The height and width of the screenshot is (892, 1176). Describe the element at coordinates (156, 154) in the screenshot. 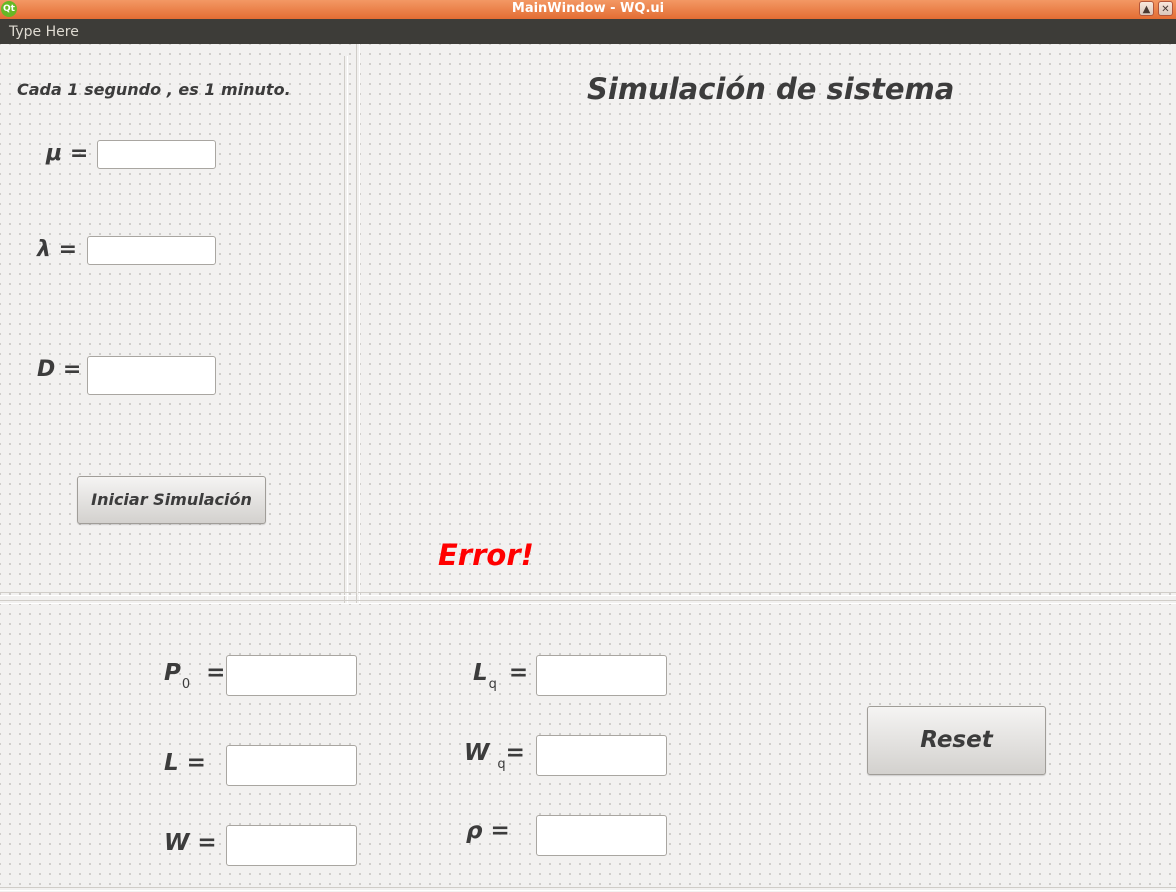

I see `mu-input` at that location.